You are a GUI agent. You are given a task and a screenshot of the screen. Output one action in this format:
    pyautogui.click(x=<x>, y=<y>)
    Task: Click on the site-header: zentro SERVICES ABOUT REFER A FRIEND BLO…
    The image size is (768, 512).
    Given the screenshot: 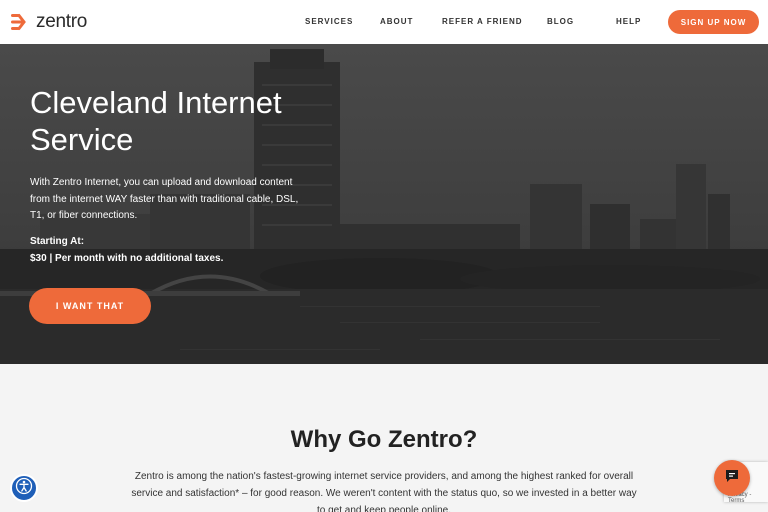 What is the action you would take?
    pyautogui.click(x=384, y=22)
    